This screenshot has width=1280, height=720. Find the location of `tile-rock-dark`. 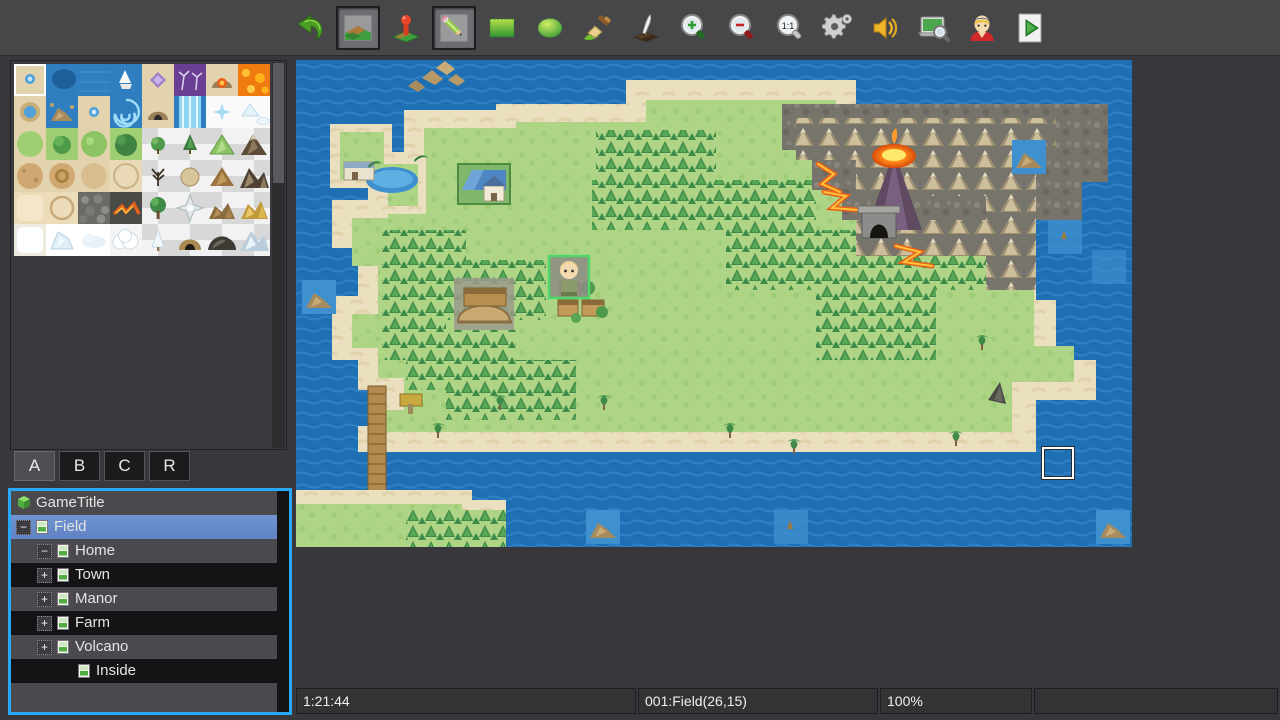

tile-rock-dark is located at coordinates (222, 240).